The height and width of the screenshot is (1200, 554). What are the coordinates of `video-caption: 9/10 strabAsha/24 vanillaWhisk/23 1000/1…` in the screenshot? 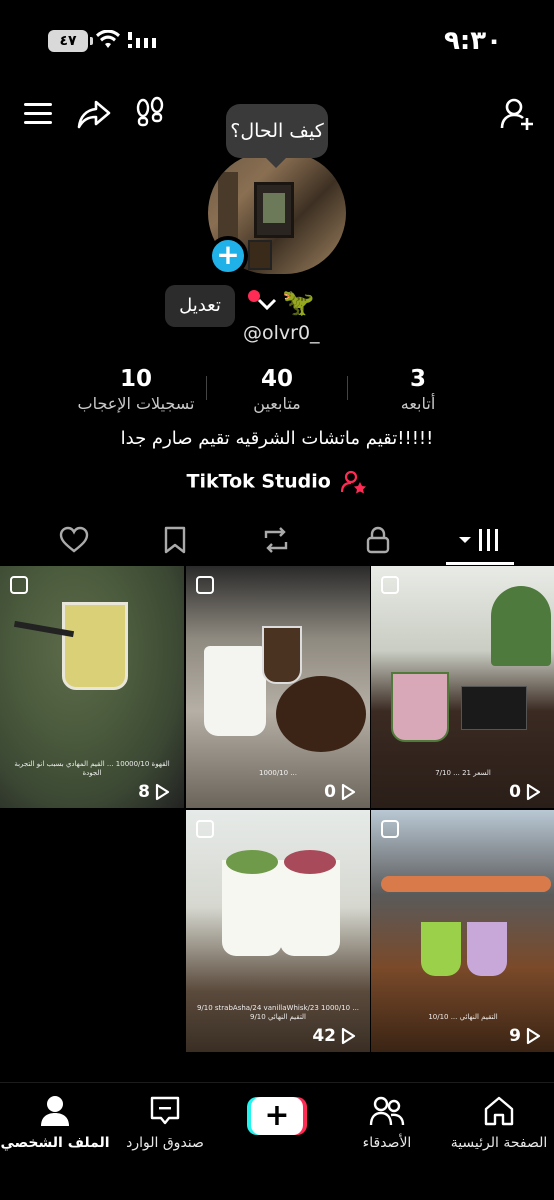 It's located at (278, 1012).